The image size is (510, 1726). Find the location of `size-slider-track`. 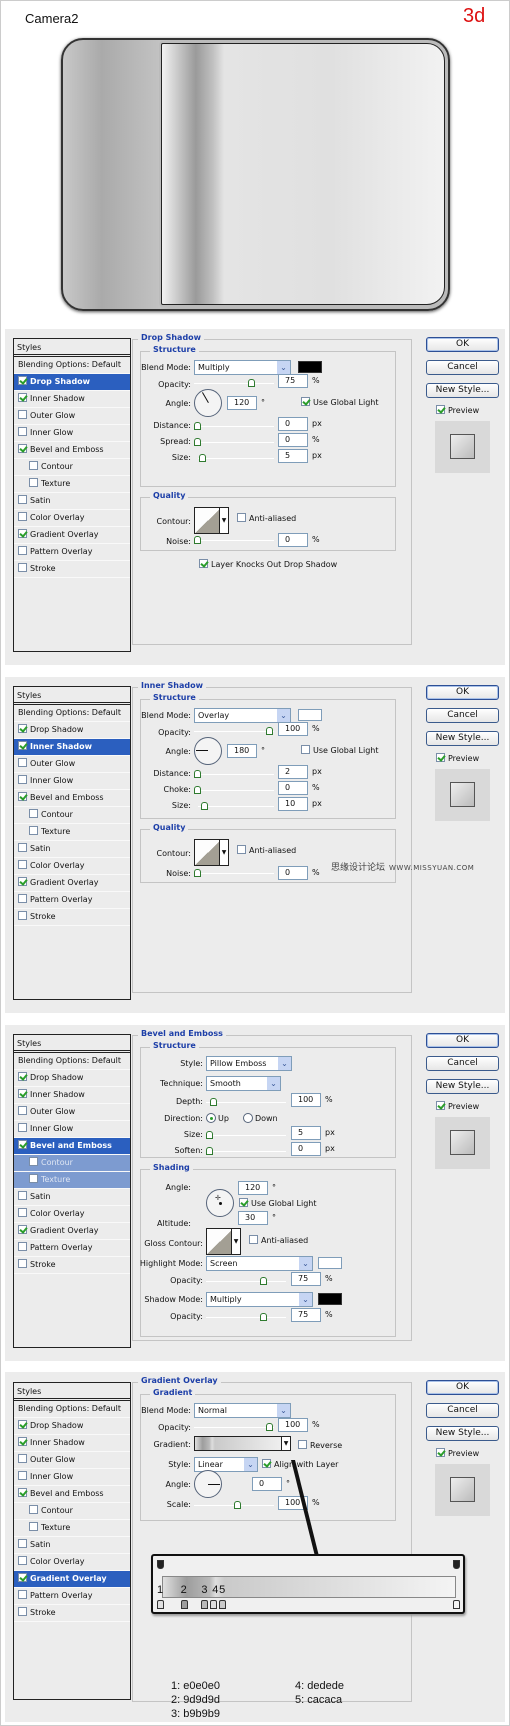

size-slider-track is located at coordinates (246, 1135).